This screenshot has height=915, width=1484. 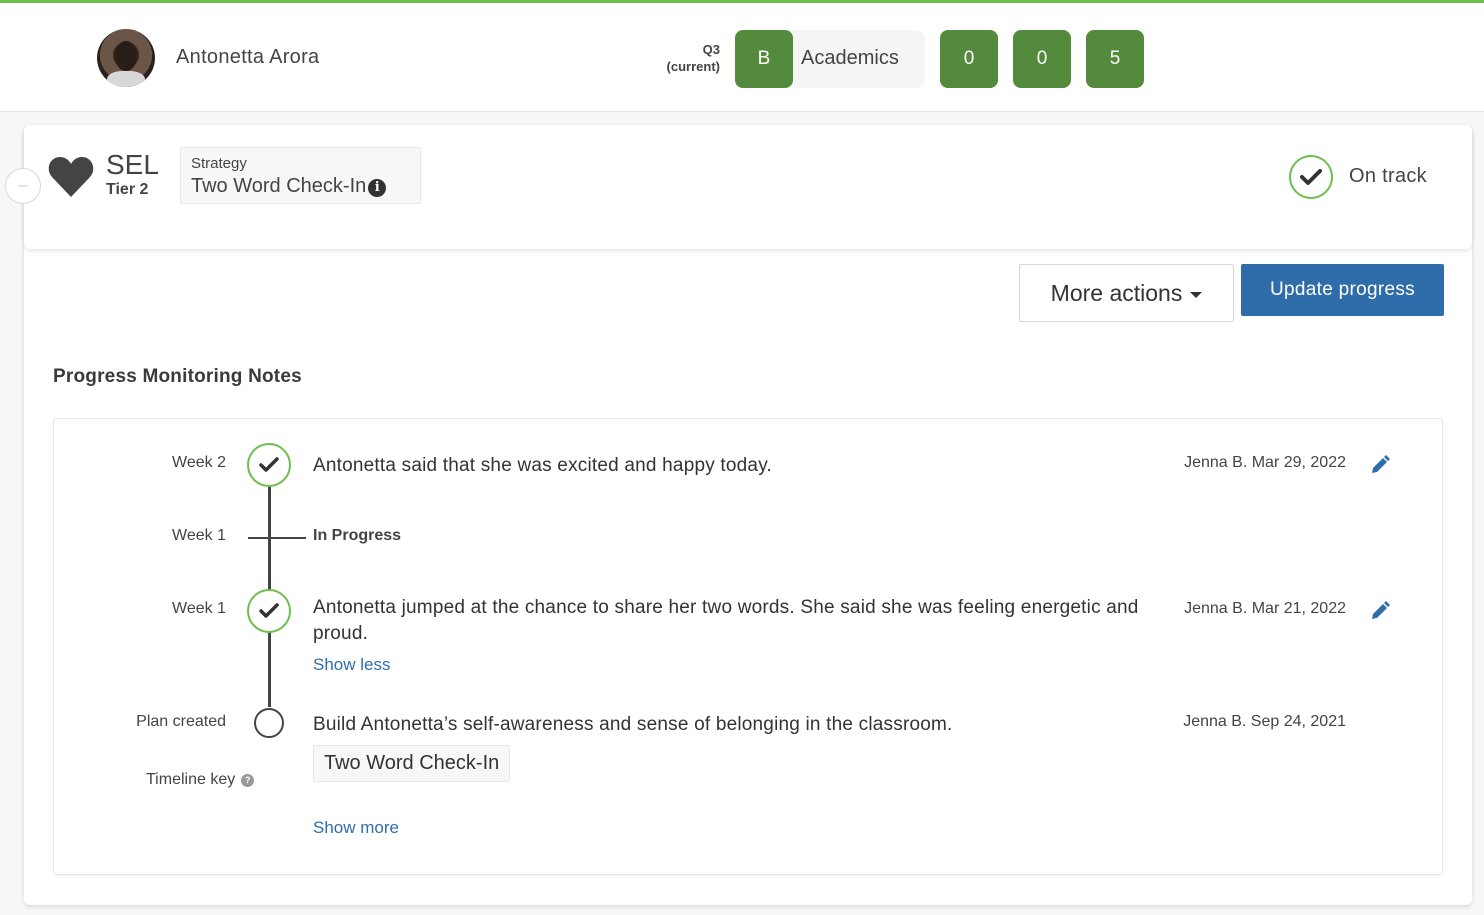 I want to click on timeline-label: Plan created, so click(x=181, y=721).